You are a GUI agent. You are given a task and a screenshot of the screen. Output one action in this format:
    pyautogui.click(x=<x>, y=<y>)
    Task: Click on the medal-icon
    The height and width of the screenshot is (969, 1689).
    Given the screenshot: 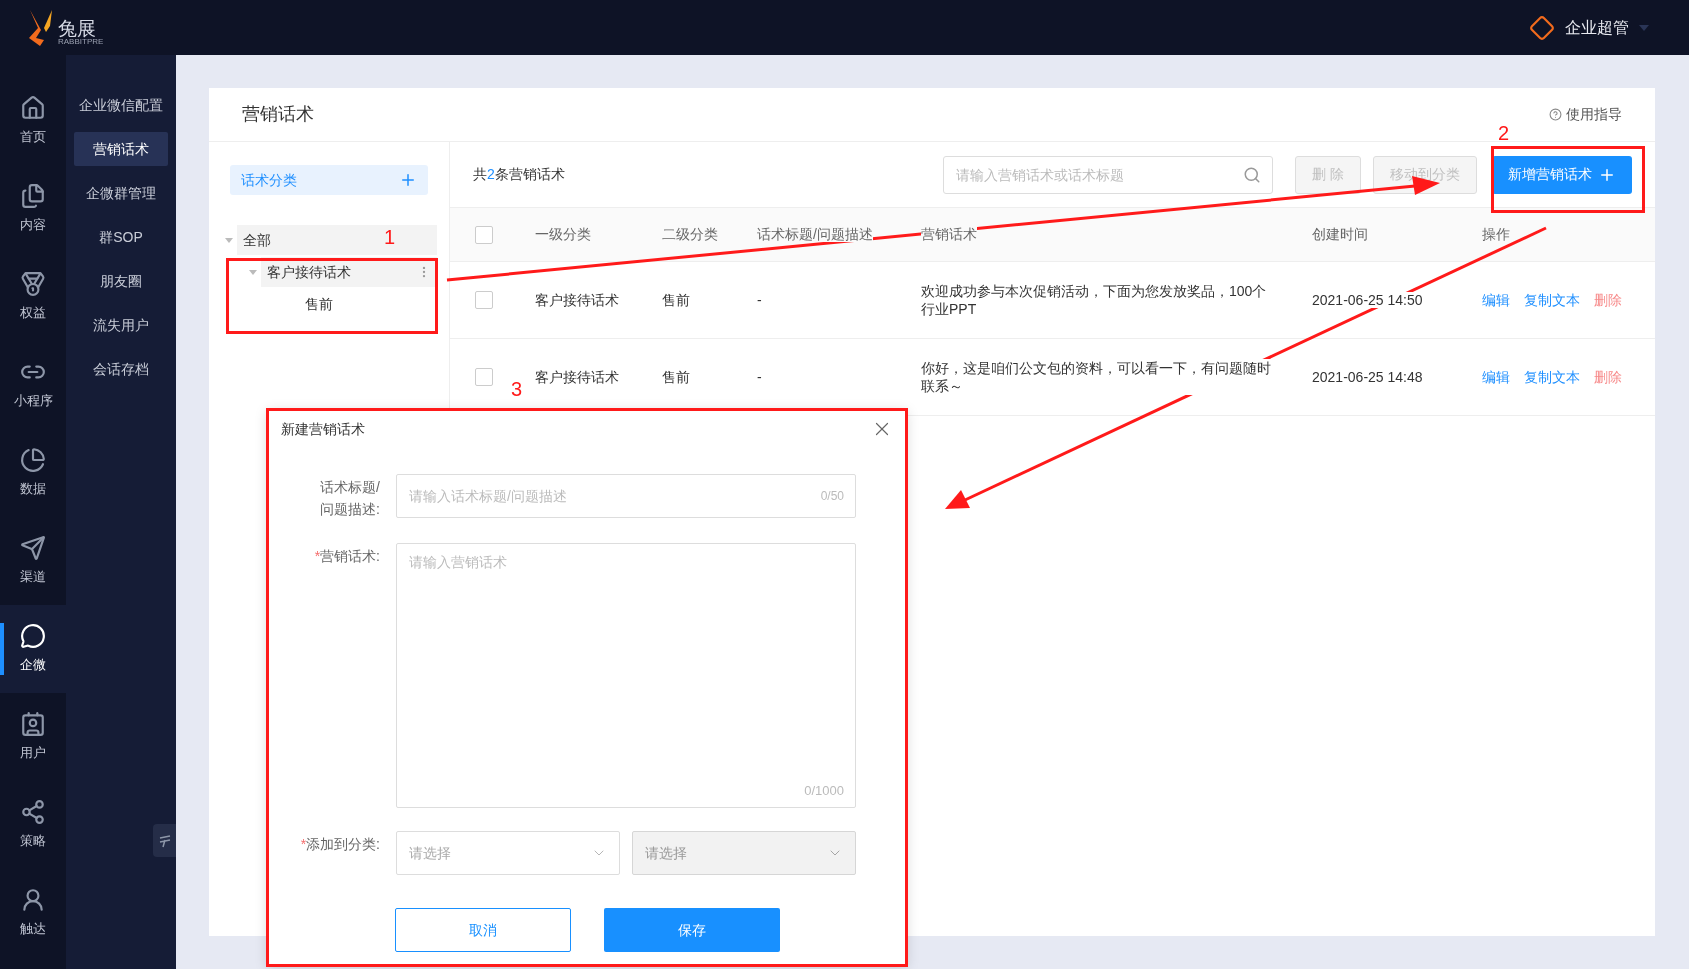 What is the action you would take?
    pyautogui.click(x=33, y=284)
    